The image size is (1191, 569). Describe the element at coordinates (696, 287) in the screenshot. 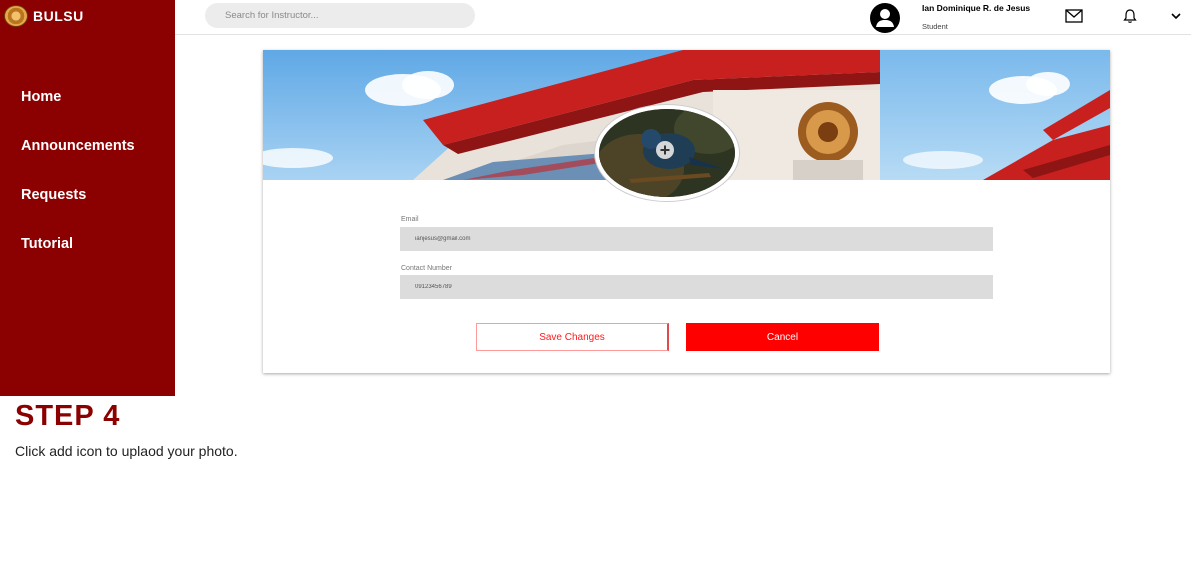

I see `contact-number-field` at that location.